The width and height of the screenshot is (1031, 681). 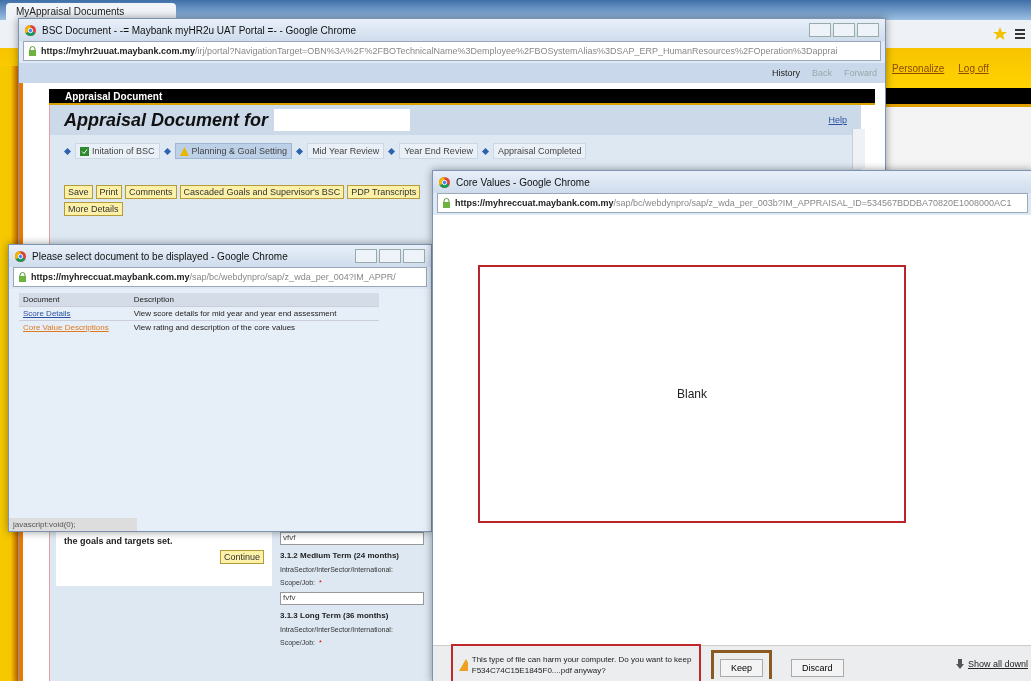 I want to click on step-tab: Appraisal Completed, so click(x=539, y=151).